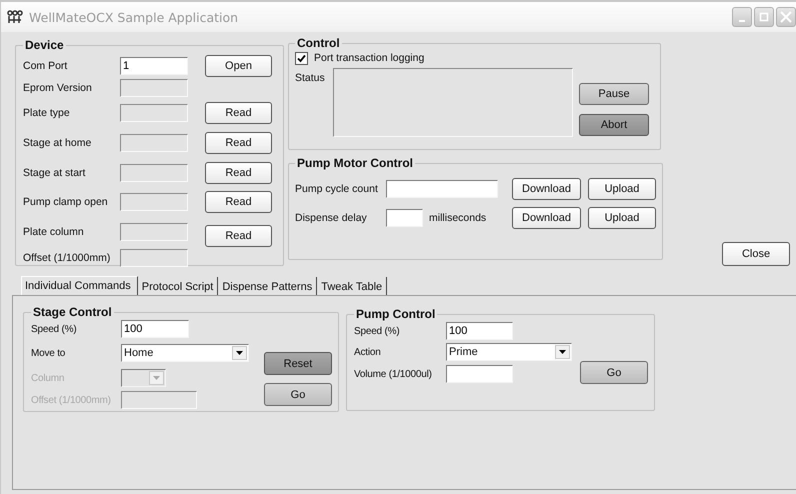 This screenshot has width=796, height=494. What do you see at coordinates (742, 17) in the screenshot?
I see `minimize-button` at bounding box center [742, 17].